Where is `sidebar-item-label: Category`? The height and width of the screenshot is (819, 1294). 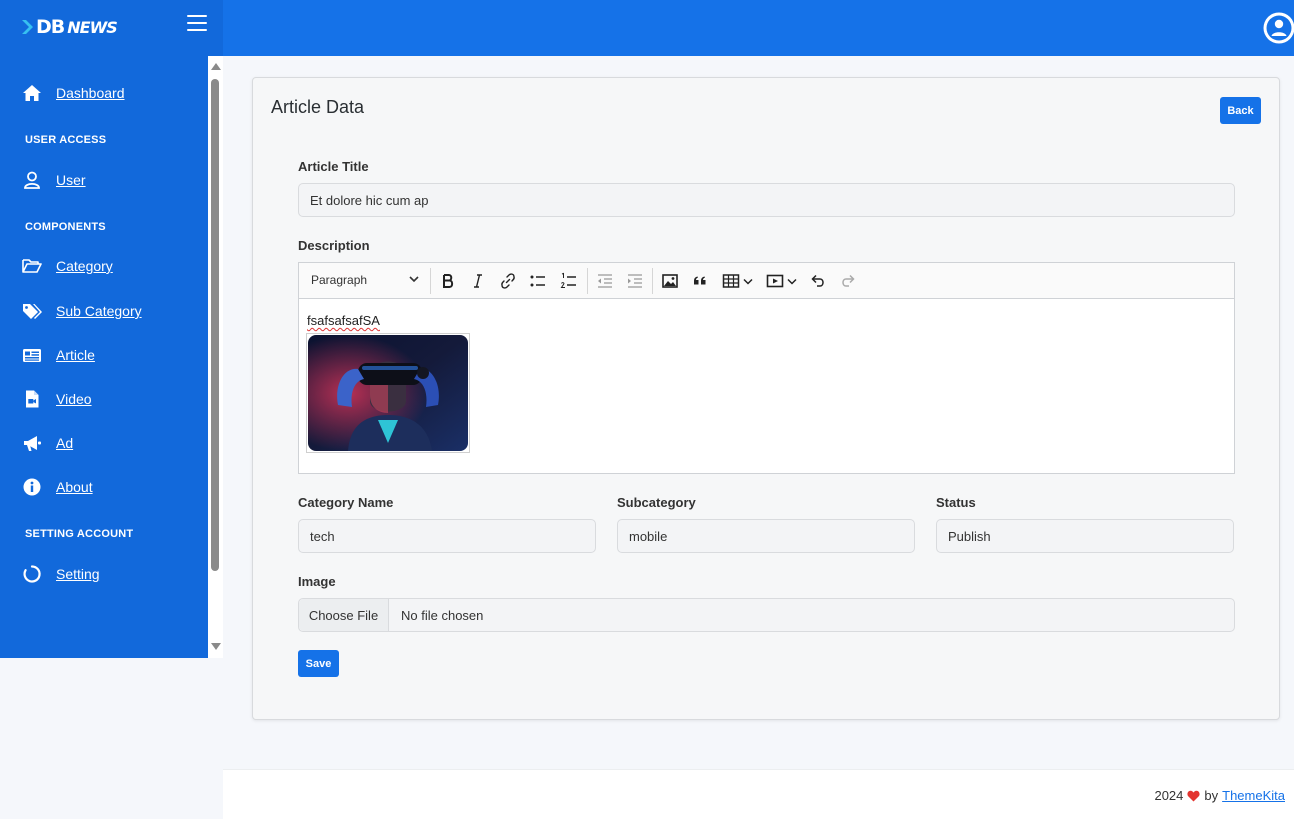
sidebar-item-label: Category is located at coordinates (84, 266).